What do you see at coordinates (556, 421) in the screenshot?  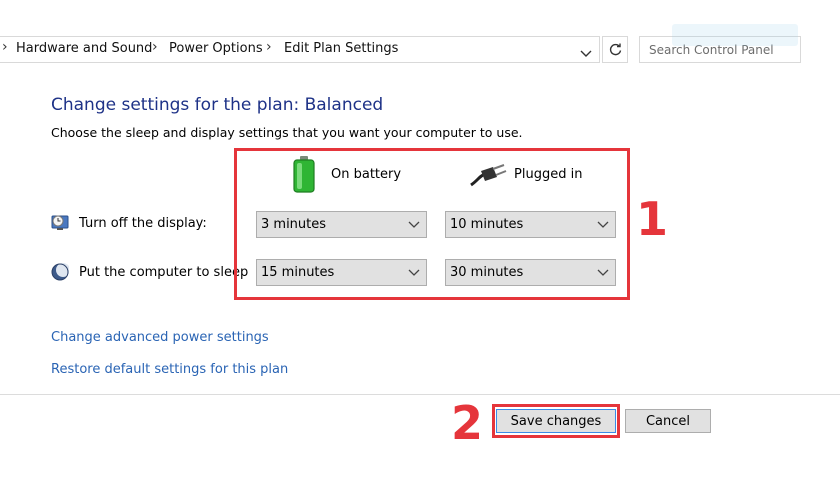 I see `save-changes-button: Save changes` at bounding box center [556, 421].